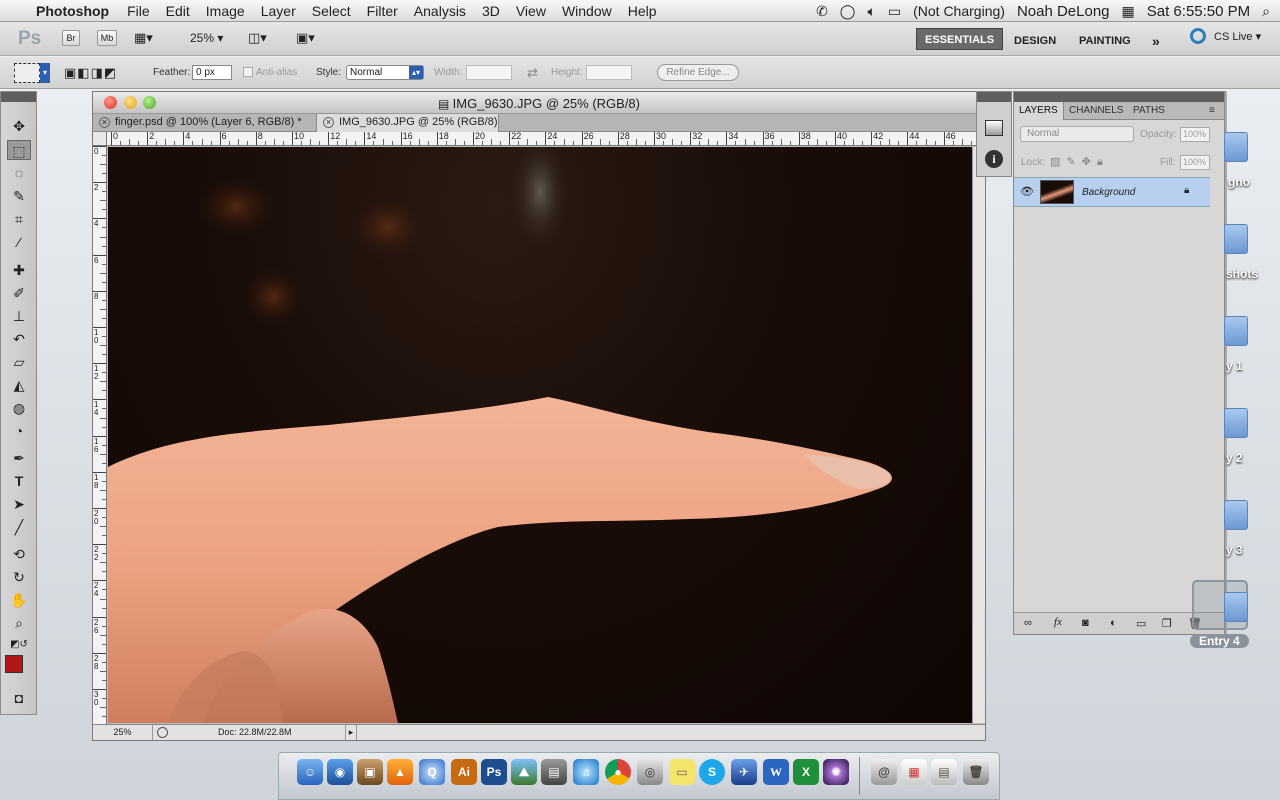 The height and width of the screenshot is (800, 1280). I want to click on menu-view: View, so click(531, 11).